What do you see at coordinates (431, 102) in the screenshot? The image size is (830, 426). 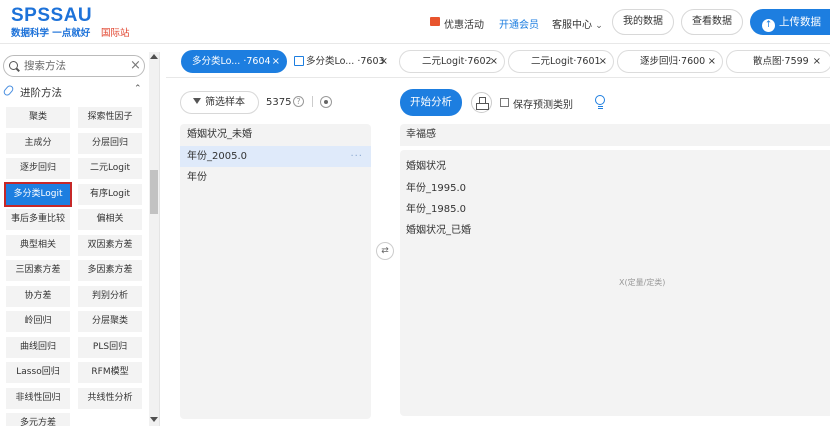 I see `start-analysis-button: 开始分析` at bounding box center [431, 102].